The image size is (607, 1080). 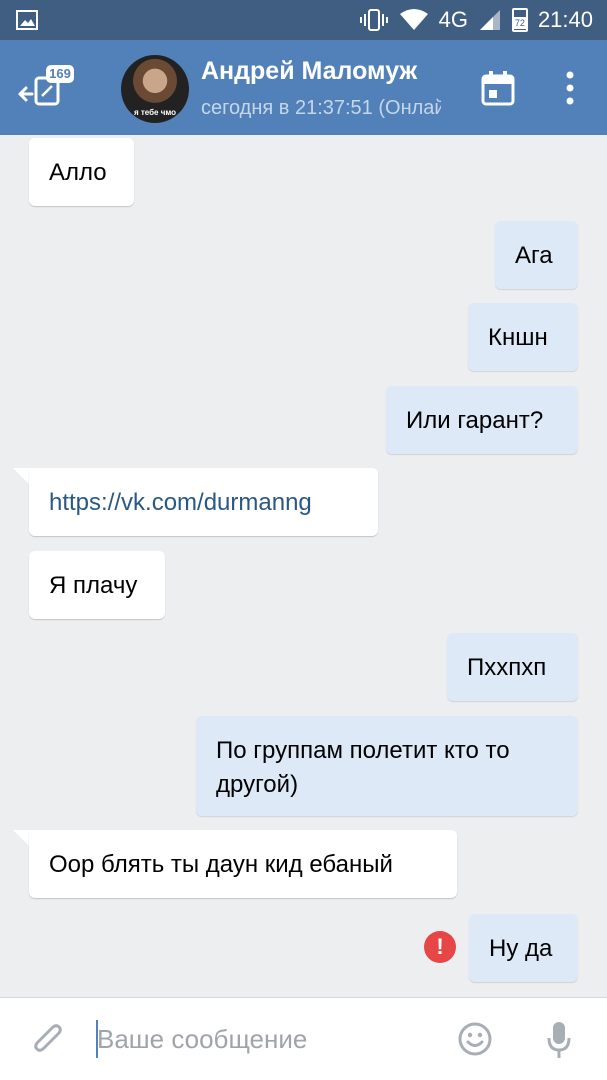 What do you see at coordinates (373, 20) in the screenshot?
I see `vibrate-icon` at bounding box center [373, 20].